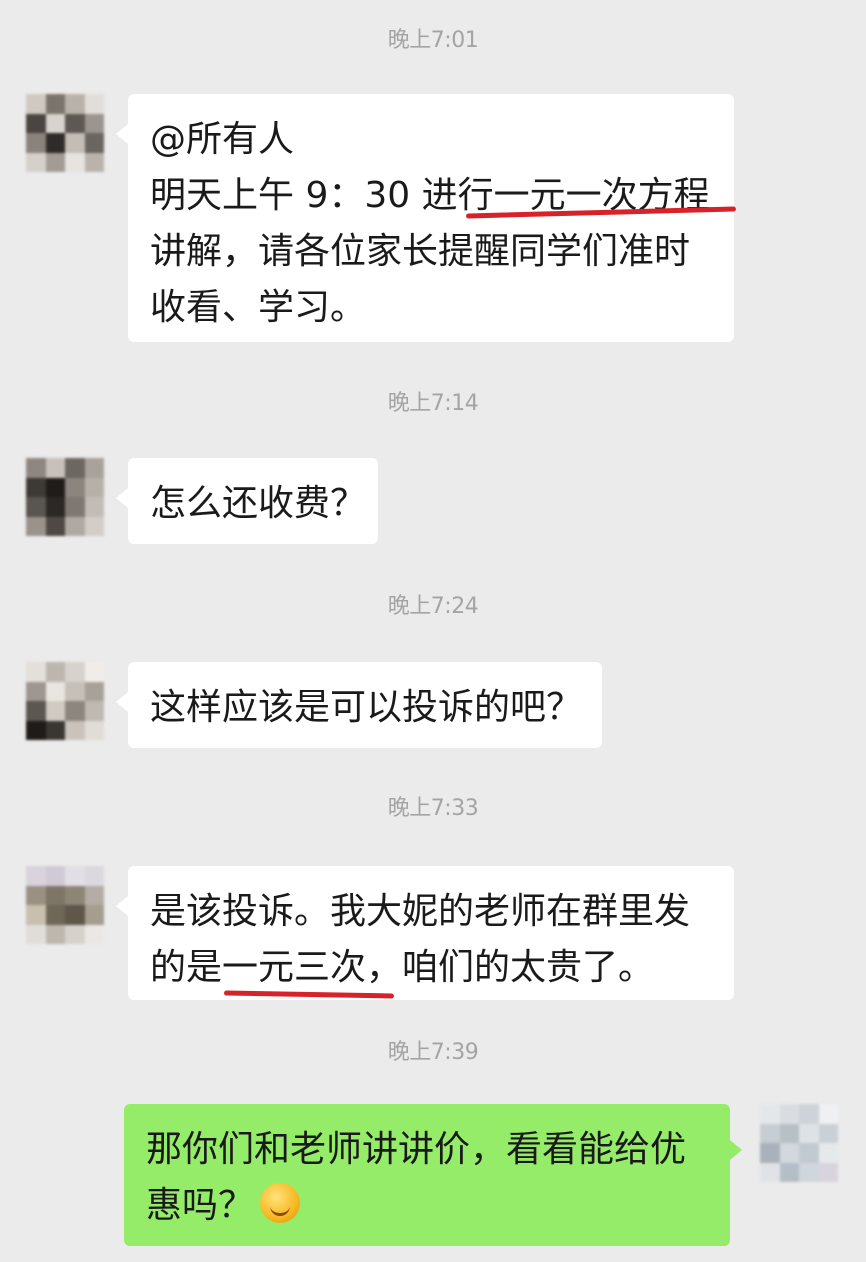 This screenshot has height=1262, width=866. What do you see at coordinates (430, 195) in the screenshot?
I see `message-text: 明天上午 9：30 进行一元一次方程` at bounding box center [430, 195].